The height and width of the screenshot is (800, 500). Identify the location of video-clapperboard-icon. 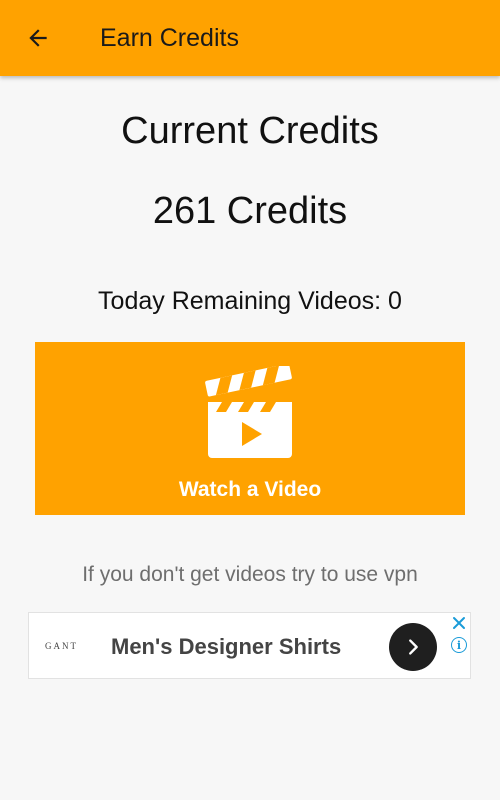
(248, 412).